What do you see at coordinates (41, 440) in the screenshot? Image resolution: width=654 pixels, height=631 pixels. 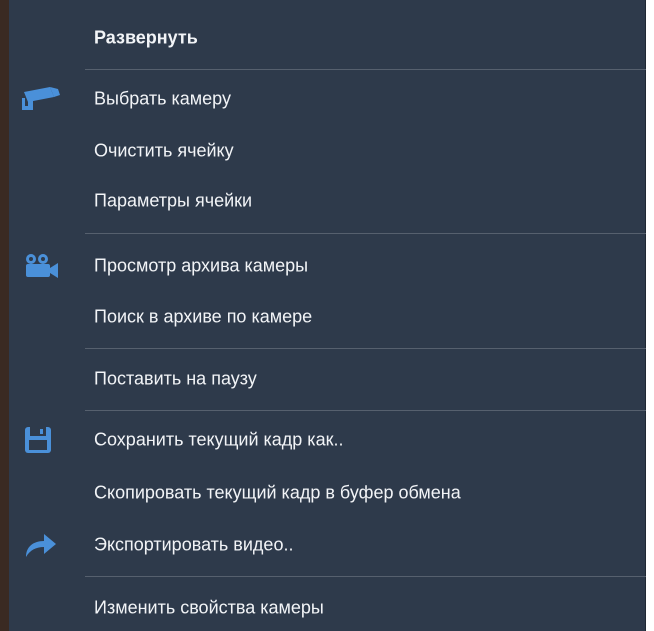 I see `save-icon` at bounding box center [41, 440].